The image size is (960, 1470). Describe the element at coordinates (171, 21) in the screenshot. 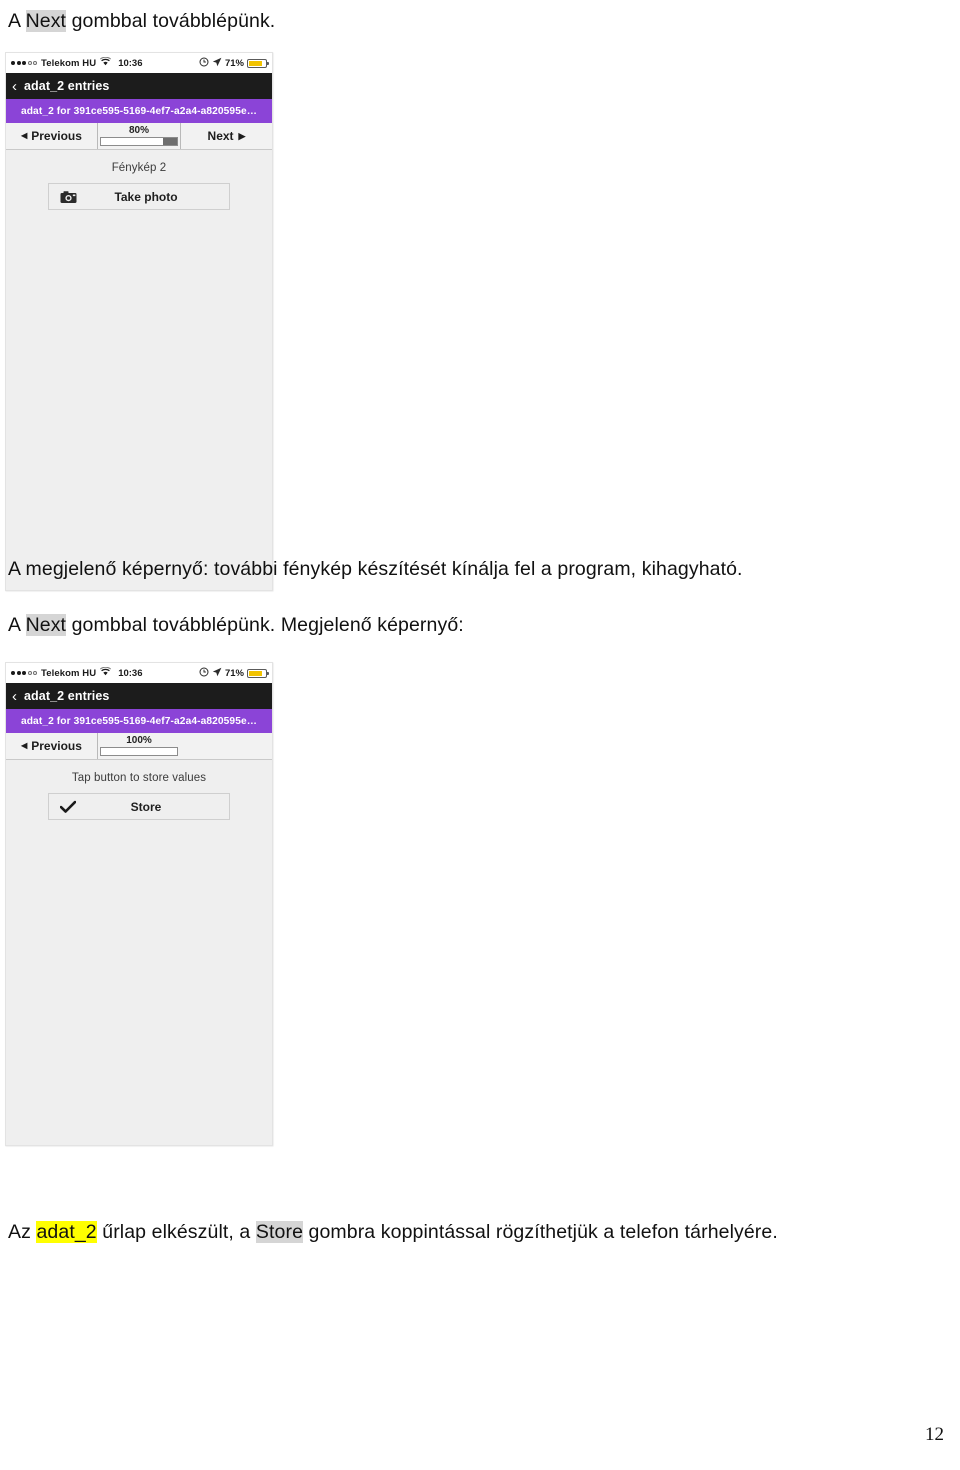

I see `paragraph-1-suffix: gombbal továbblépünk.` at that location.